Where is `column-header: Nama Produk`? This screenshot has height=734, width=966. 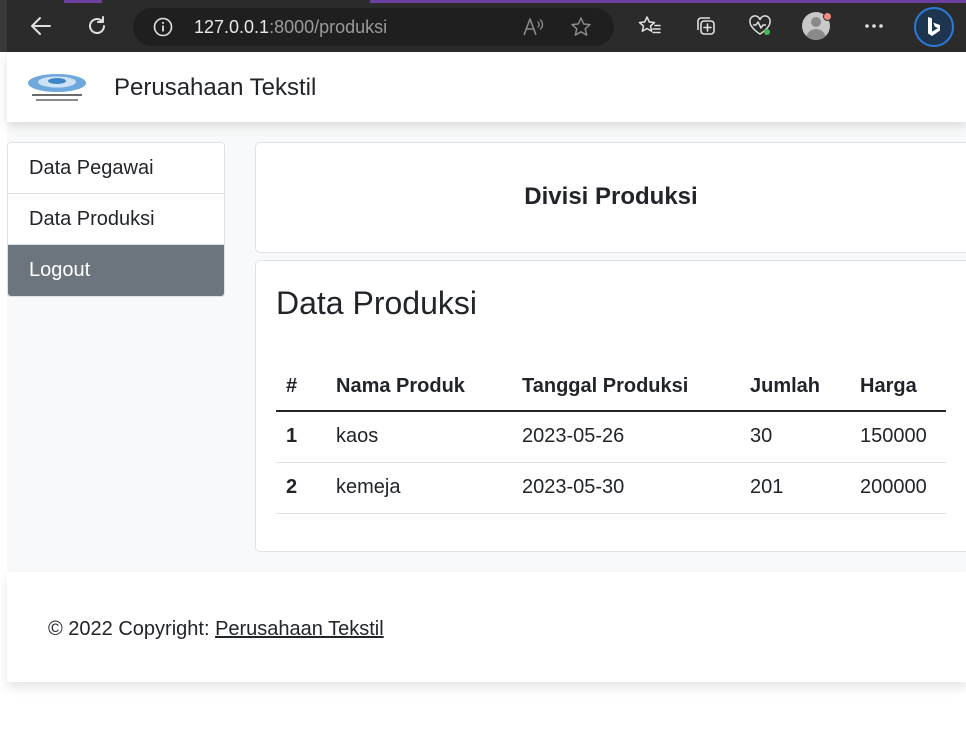 column-header: Nama Produk is located at coordinates (419, 387).